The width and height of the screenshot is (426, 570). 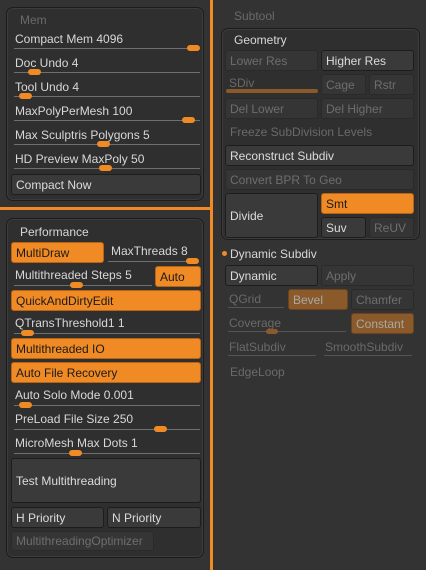 I want to click on compact-mem-label: Compact Mem 4096, so click(x=69, y=39).